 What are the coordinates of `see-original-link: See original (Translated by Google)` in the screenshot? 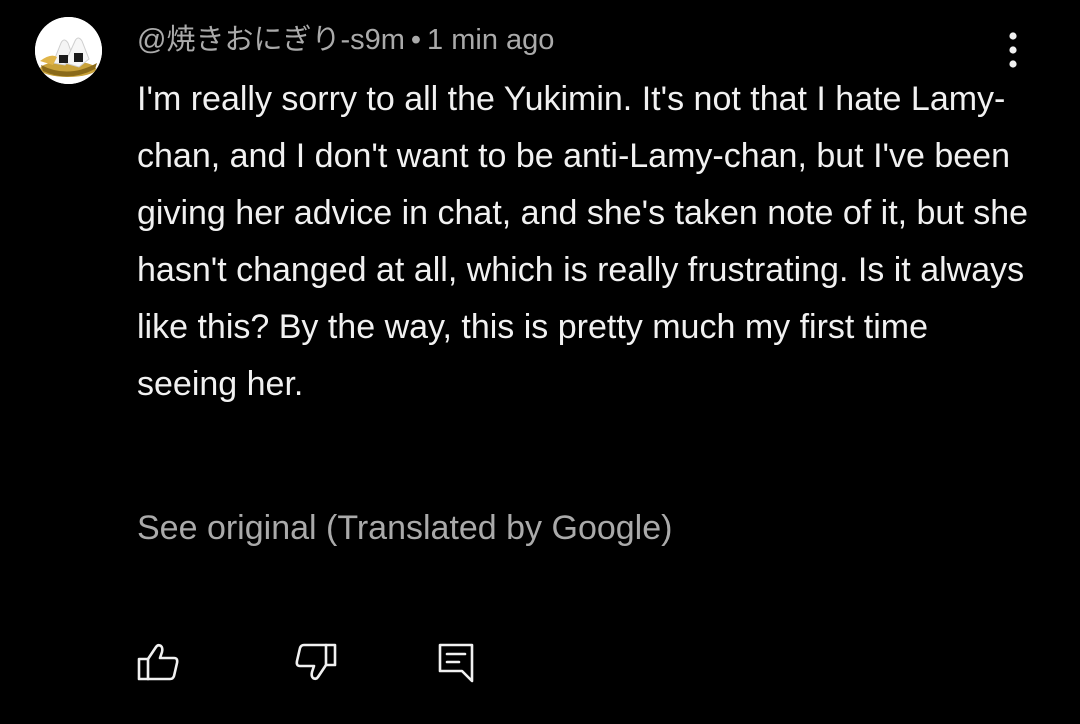 It's located at (404, 528).